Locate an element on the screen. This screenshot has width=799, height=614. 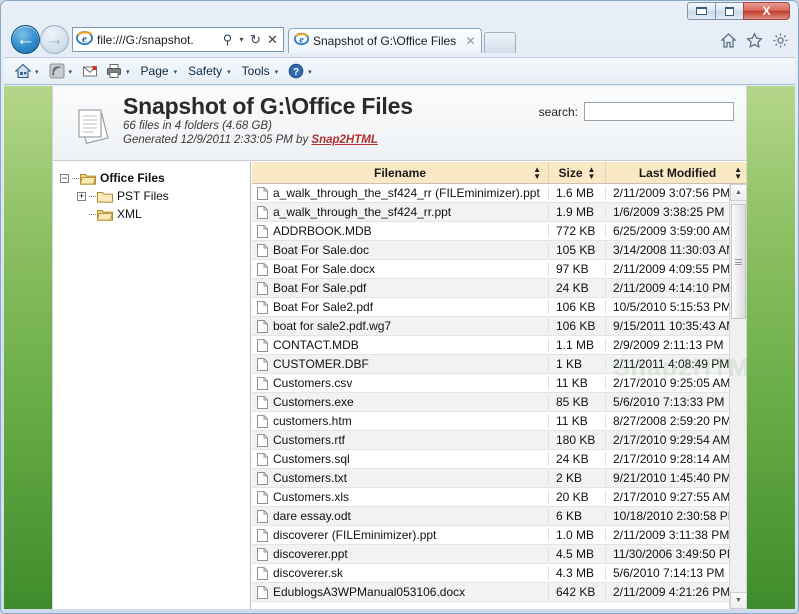
home-button: ▾ is located at coordinates (28, 71).